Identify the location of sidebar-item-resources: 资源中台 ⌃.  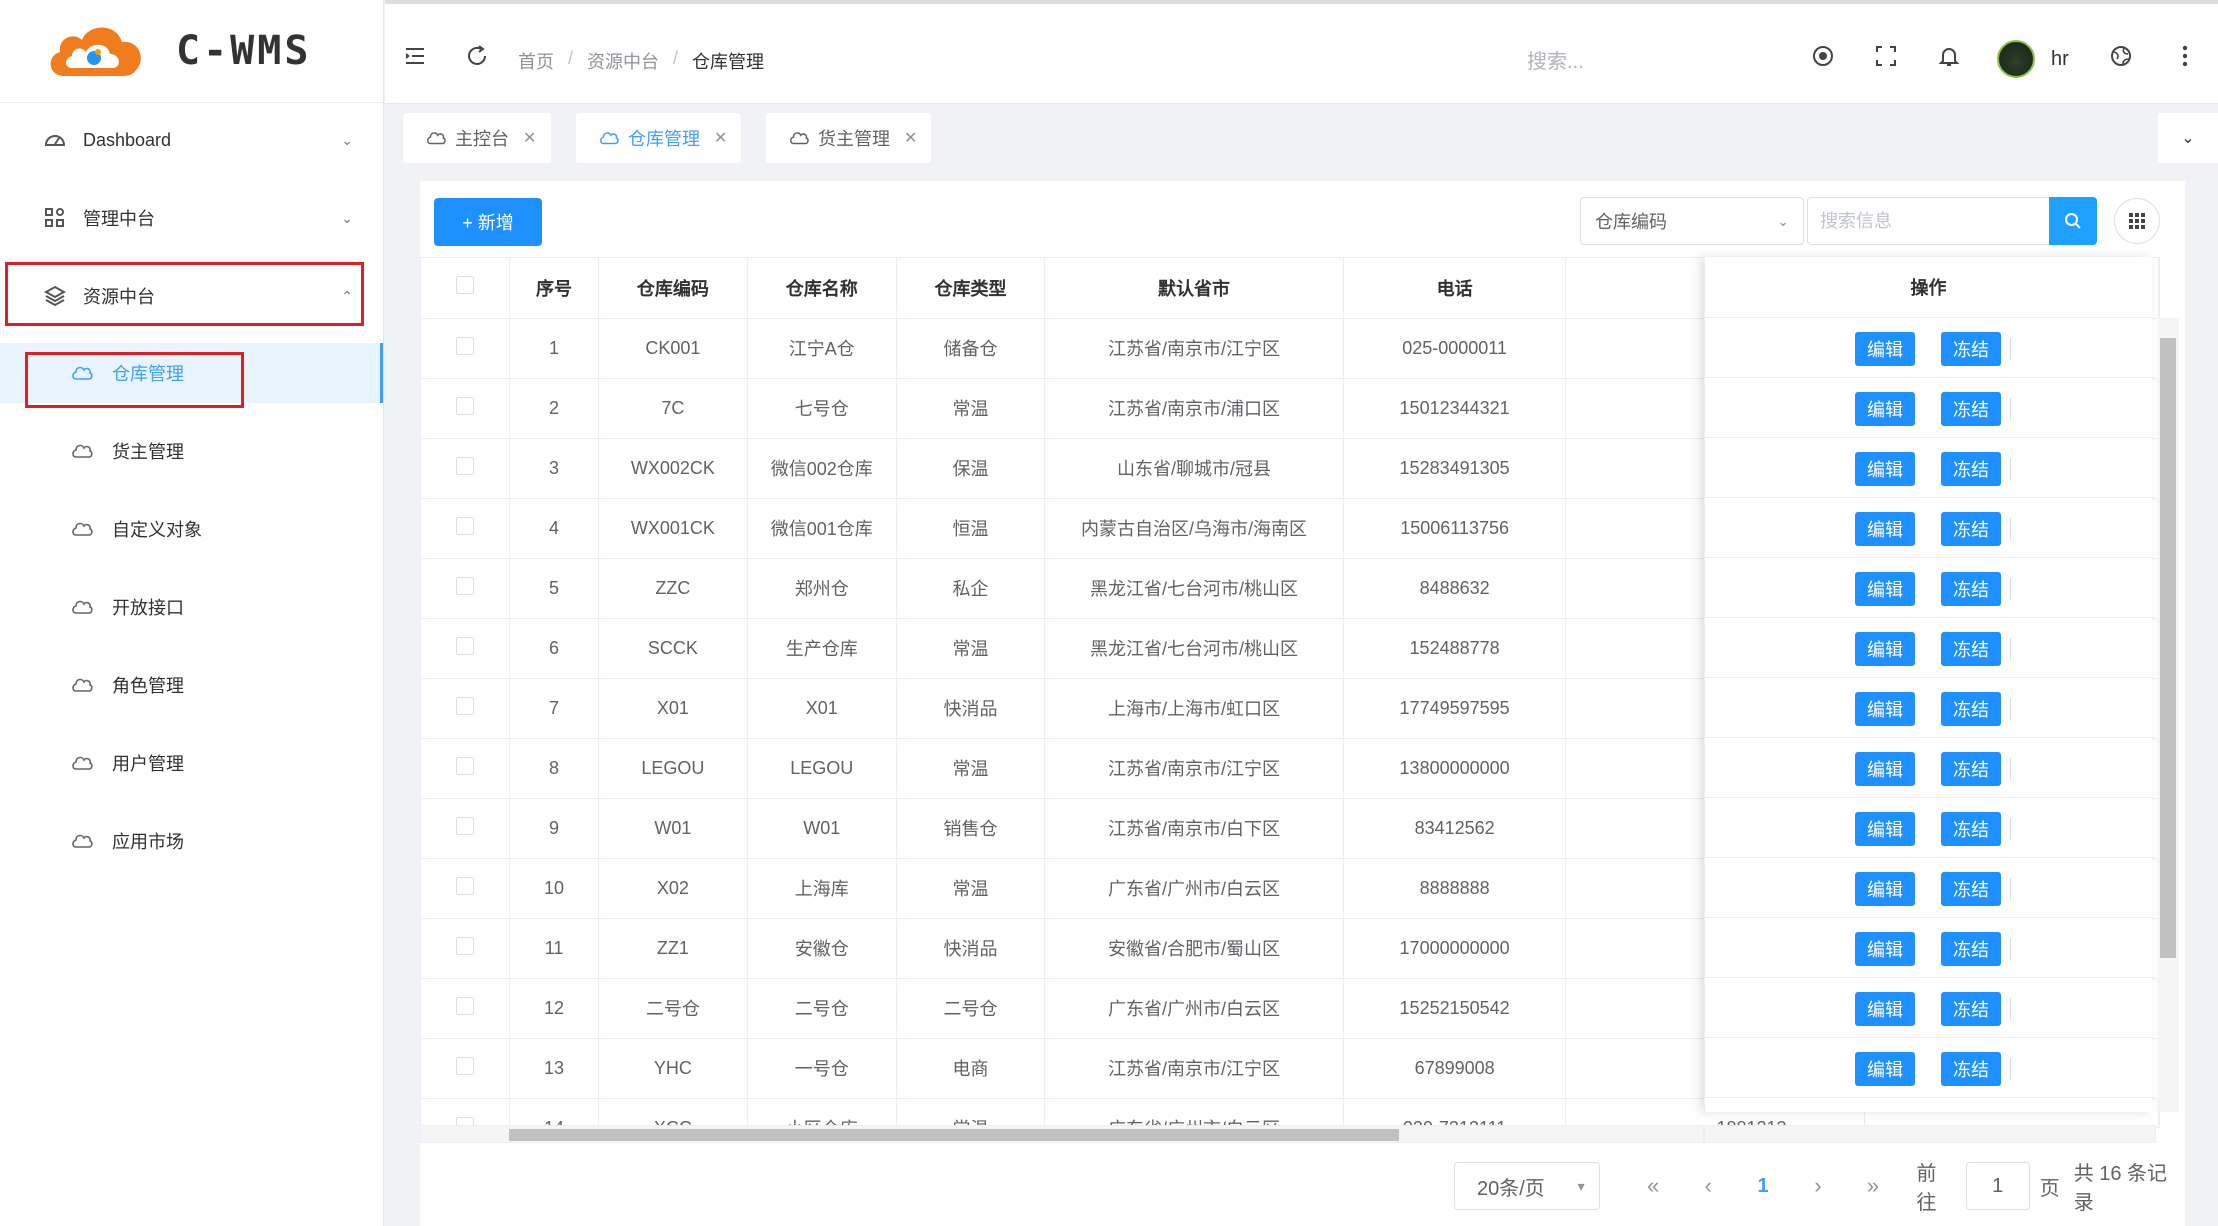
(191, 296).